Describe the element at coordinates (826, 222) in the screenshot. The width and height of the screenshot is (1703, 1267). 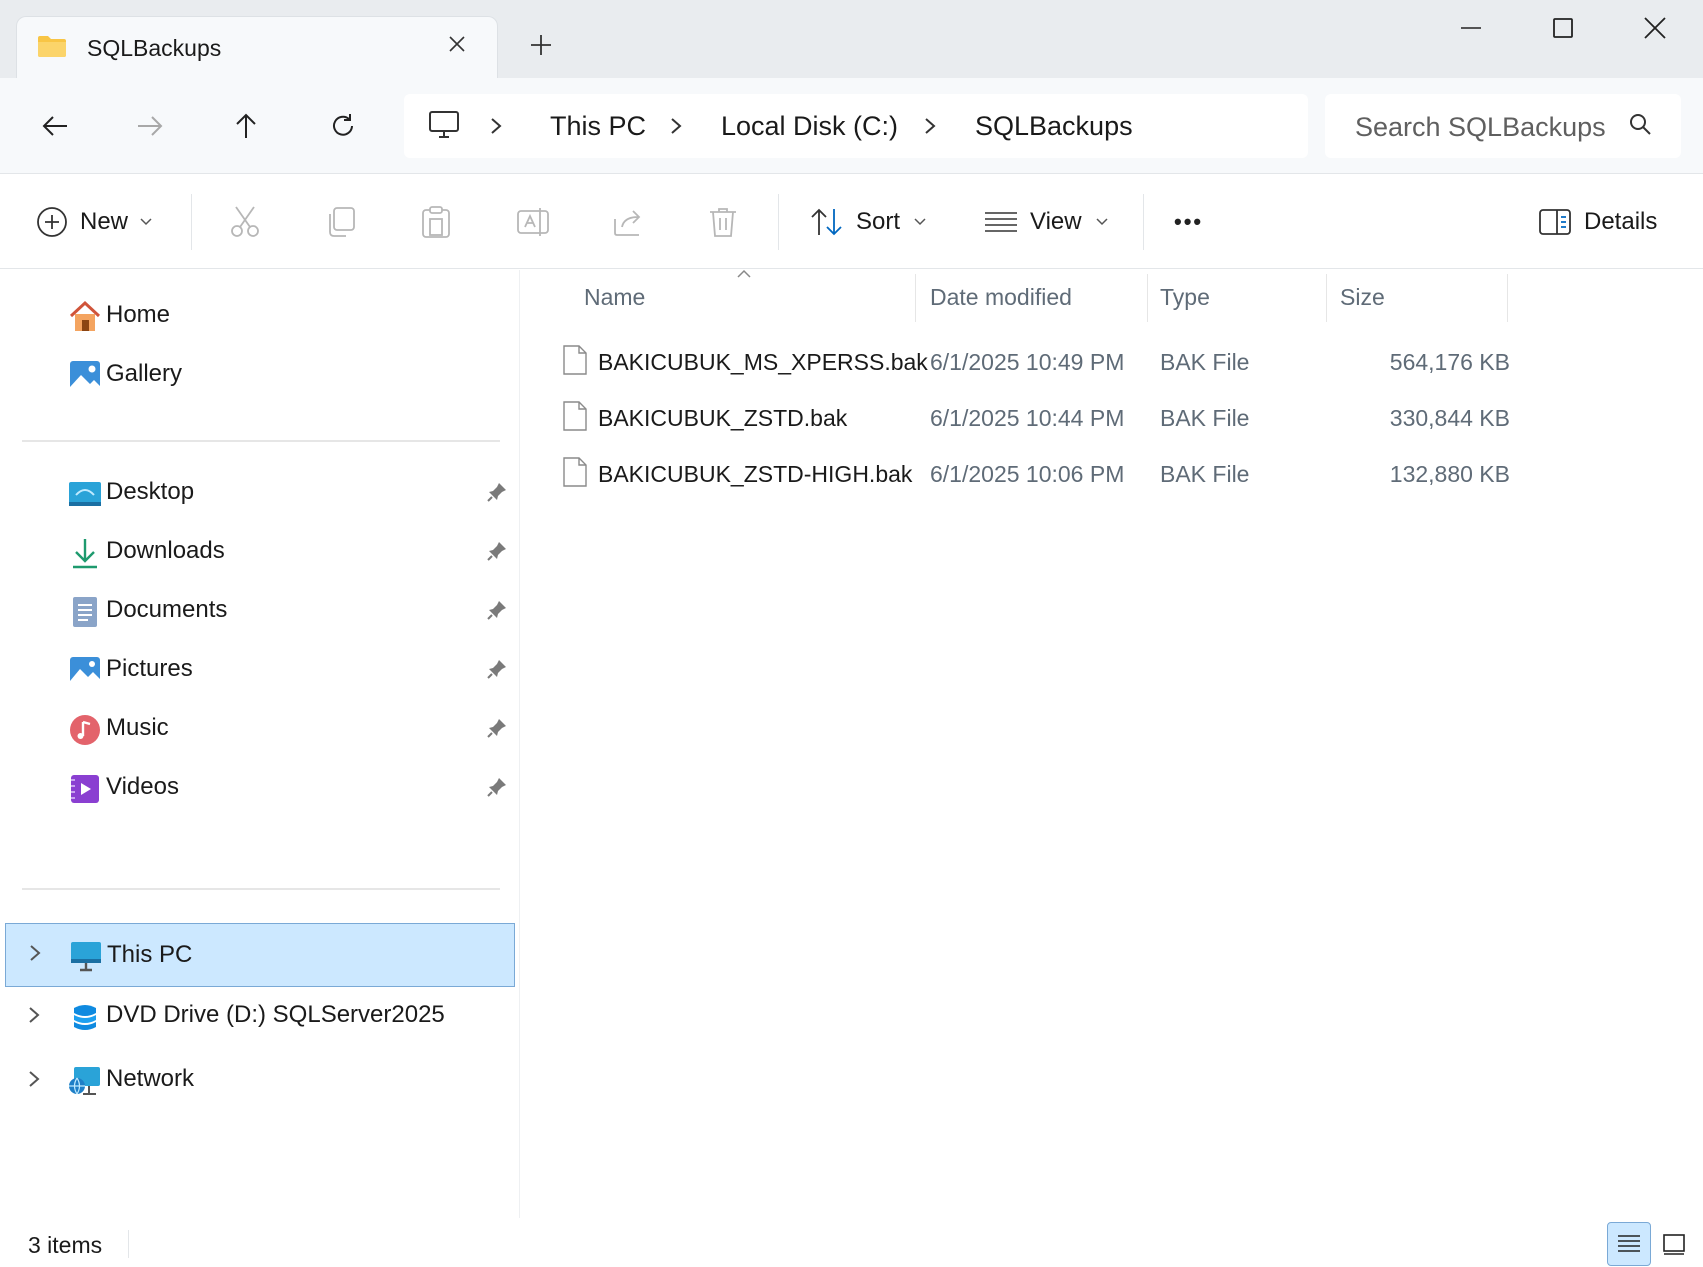
I see `sort-arrows-icon` at that location.